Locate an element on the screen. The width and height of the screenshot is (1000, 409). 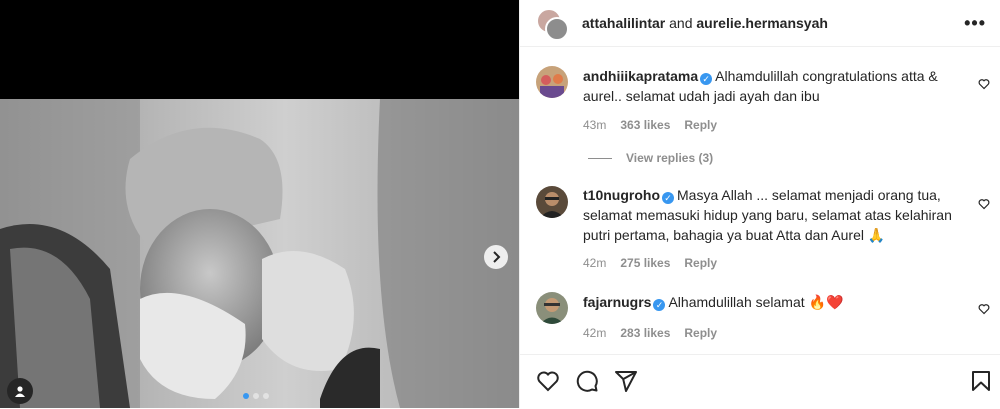
comment-meta: 43m 363 likes Reply is located at coordinates (650, 125).